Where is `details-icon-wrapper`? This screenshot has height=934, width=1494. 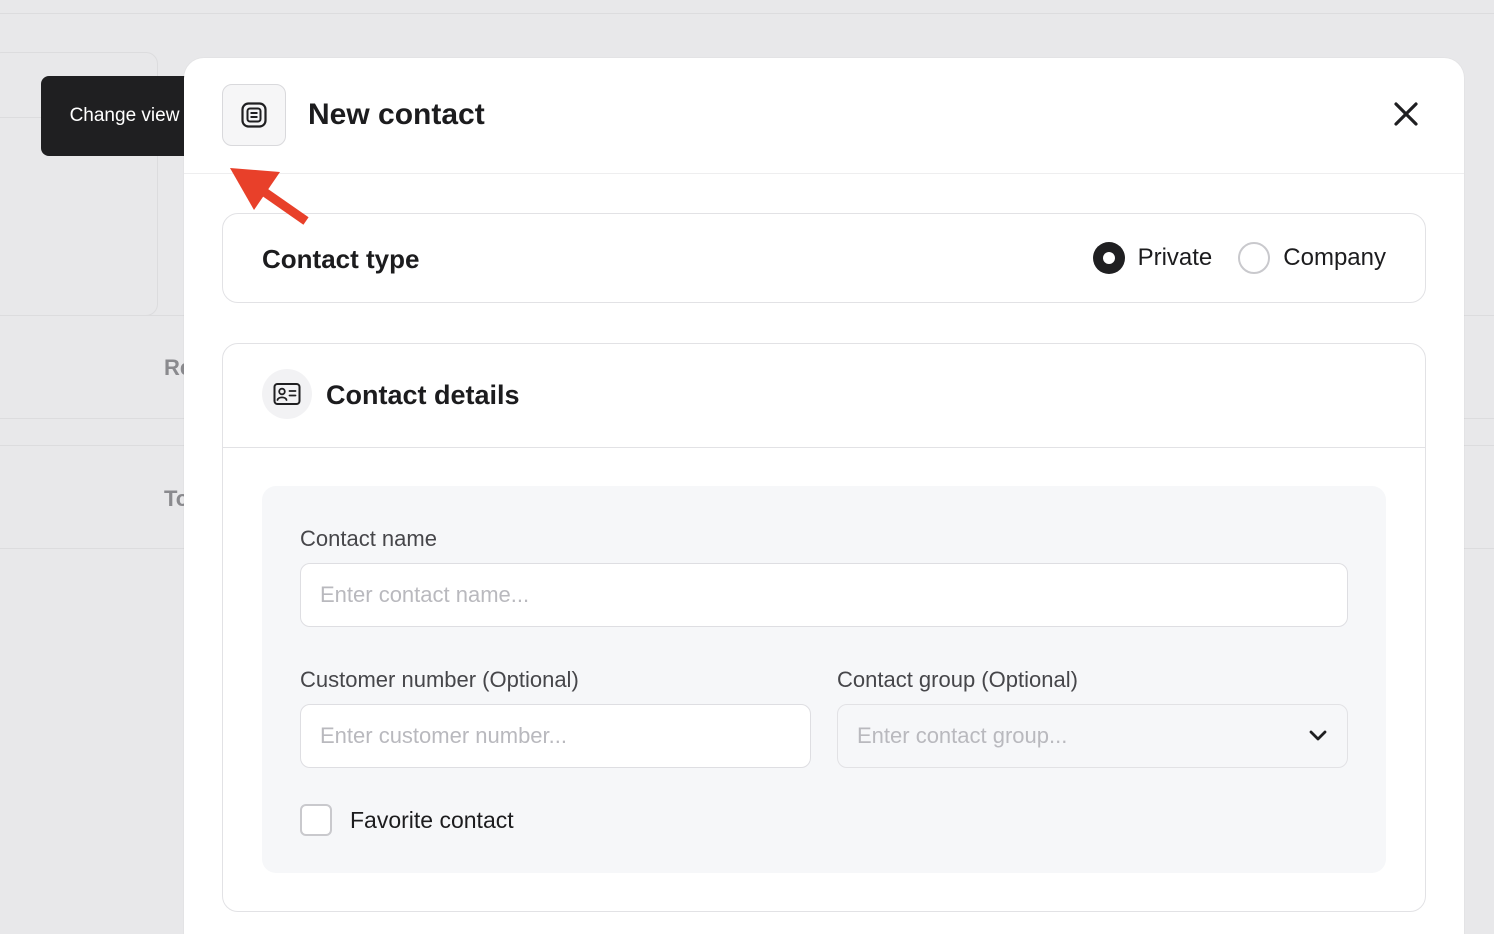 details-icon-wrapper is located at coordinates (287, 394).